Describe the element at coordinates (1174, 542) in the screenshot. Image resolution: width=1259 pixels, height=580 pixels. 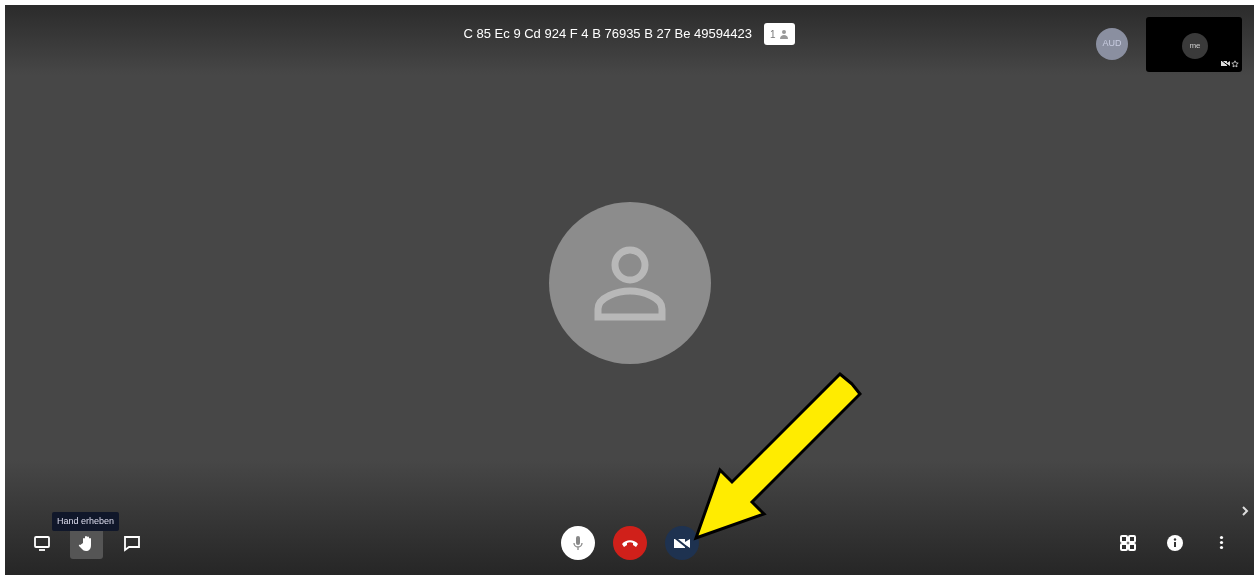
I see `info-icon` at that location.